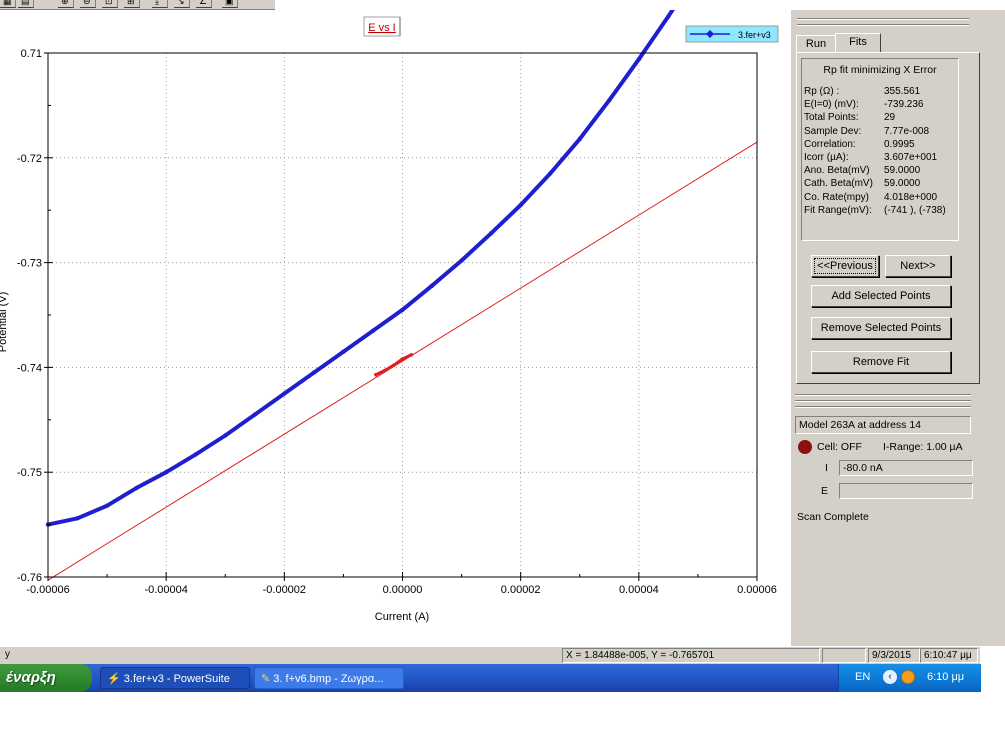 This screenshot has height=754, width=1005. What do you see at coordinates (757, 590) in the screenshot?
I see `x-tick-label: 0.00006` at bounding box center [757, 590].